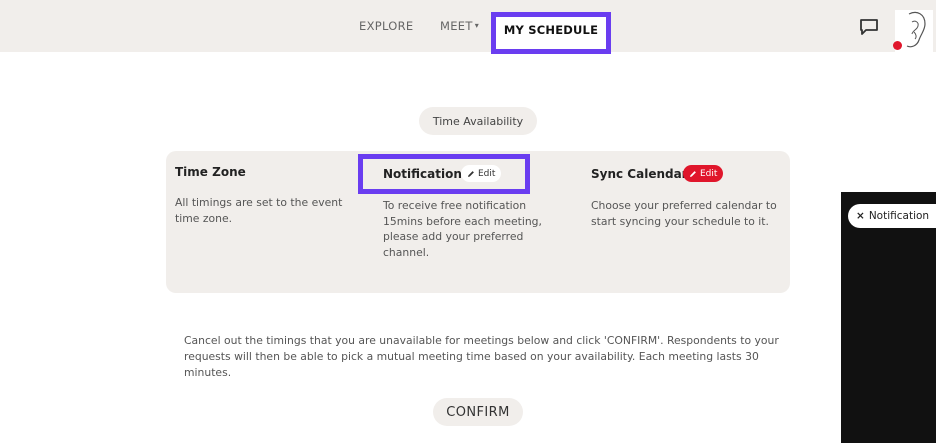 The width and height of the screenshot is (936, 443). I want to click on notification-title: Notification, so click(422, 174).